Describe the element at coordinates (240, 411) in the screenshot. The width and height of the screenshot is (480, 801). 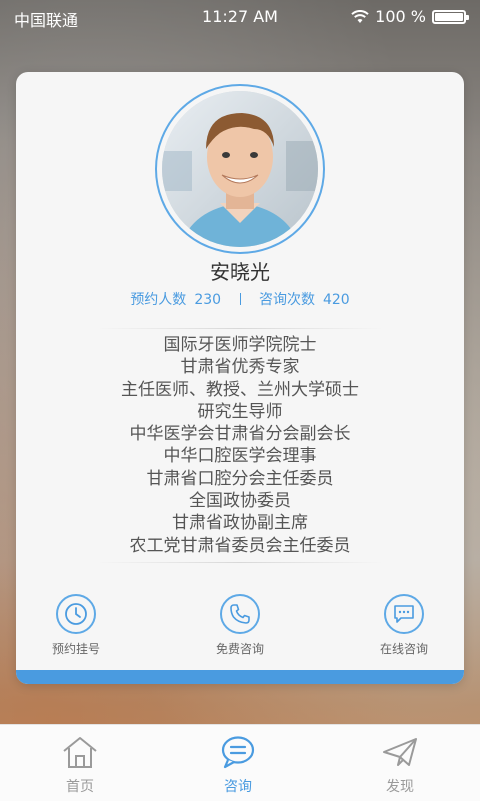
I see `title-line: 研究生导师` at that location.